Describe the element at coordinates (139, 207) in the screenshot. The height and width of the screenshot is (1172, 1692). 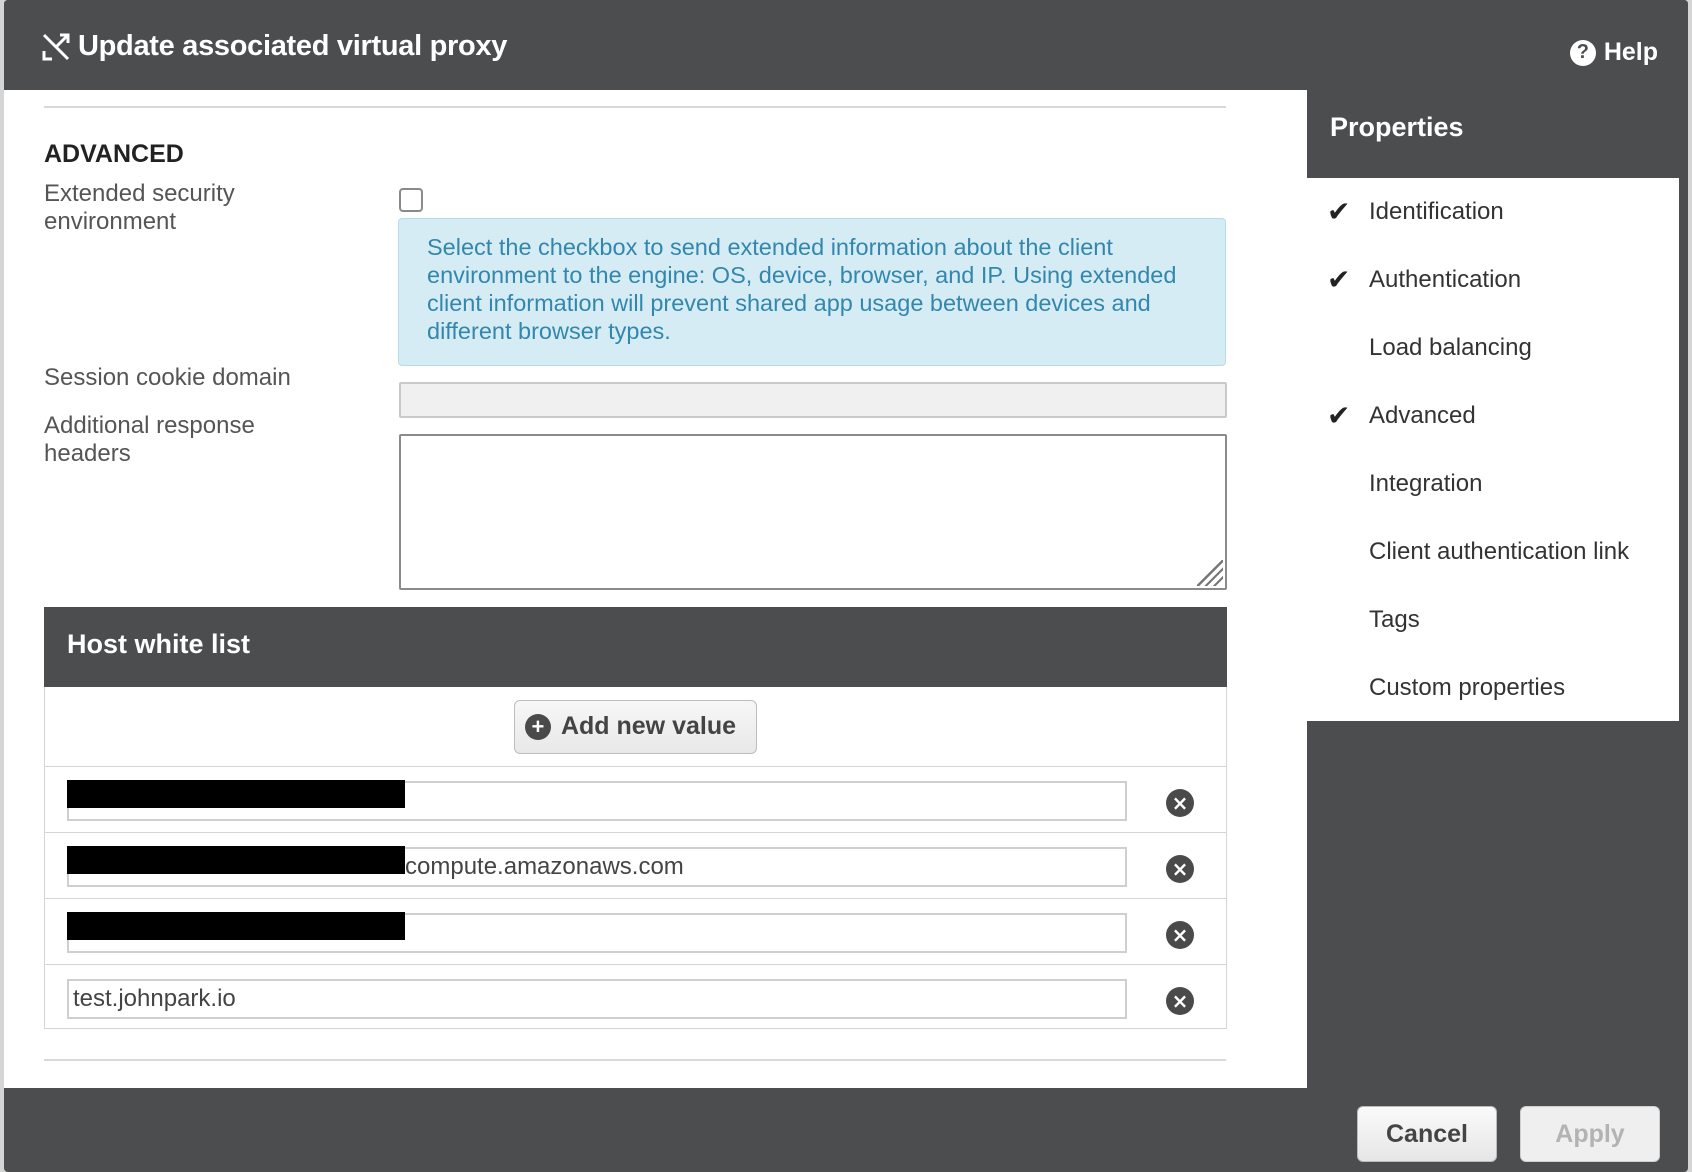
I see `extended-security-label: Extended security environment` at that location.